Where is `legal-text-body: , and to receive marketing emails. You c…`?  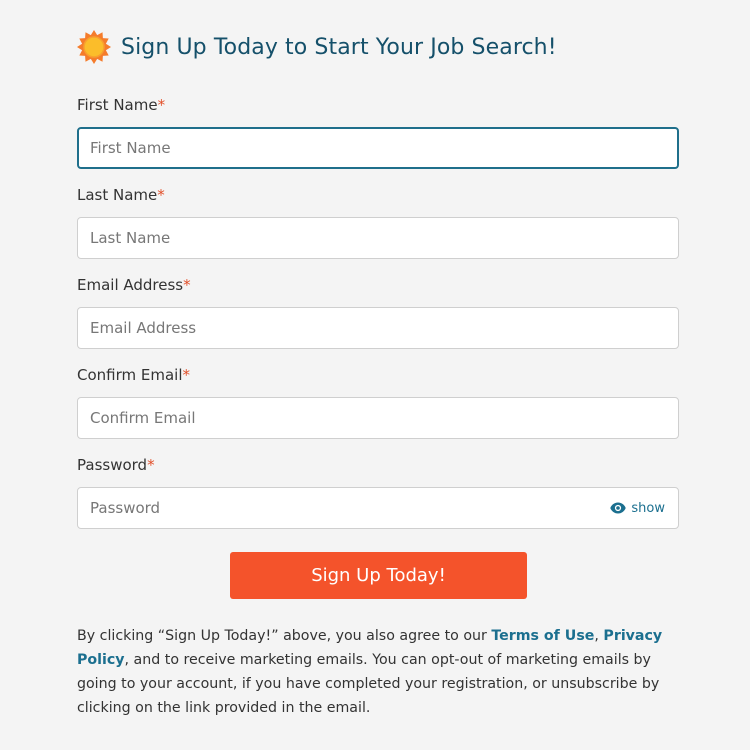 legal-text-body: , and to receive marketing emails. You c… is located at coordinates (368, 684).